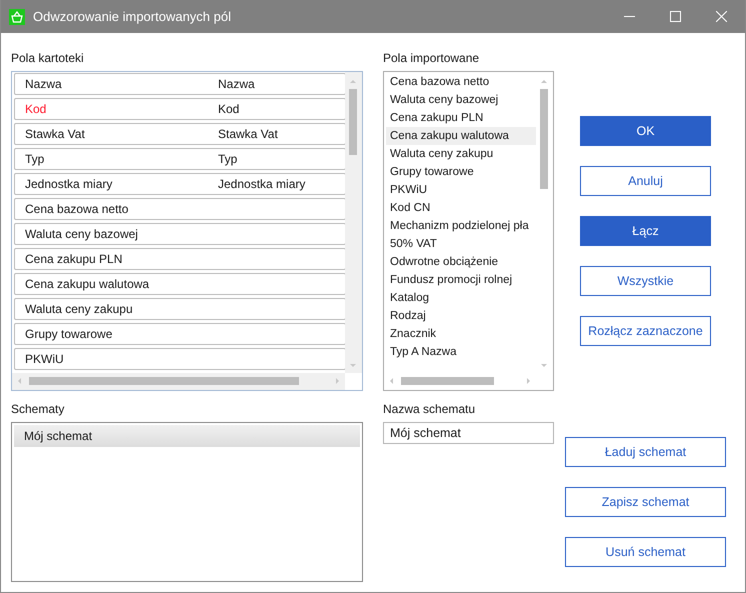 The image size is (746, 593). I want to click on basket-icon, so click(17, 16).